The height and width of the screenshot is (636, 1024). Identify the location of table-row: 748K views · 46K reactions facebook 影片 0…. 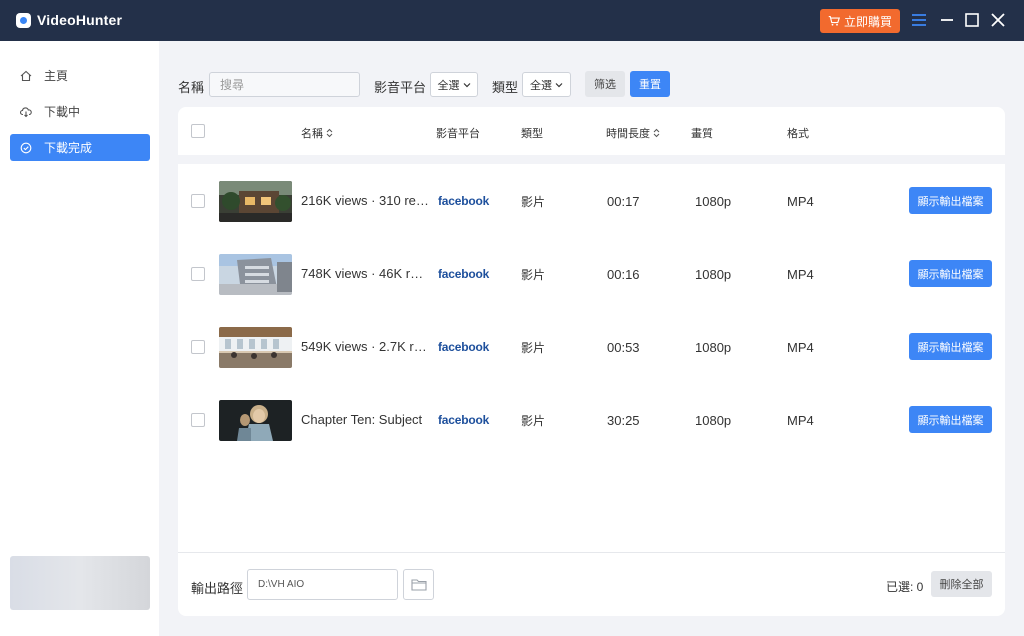
(591, 274).